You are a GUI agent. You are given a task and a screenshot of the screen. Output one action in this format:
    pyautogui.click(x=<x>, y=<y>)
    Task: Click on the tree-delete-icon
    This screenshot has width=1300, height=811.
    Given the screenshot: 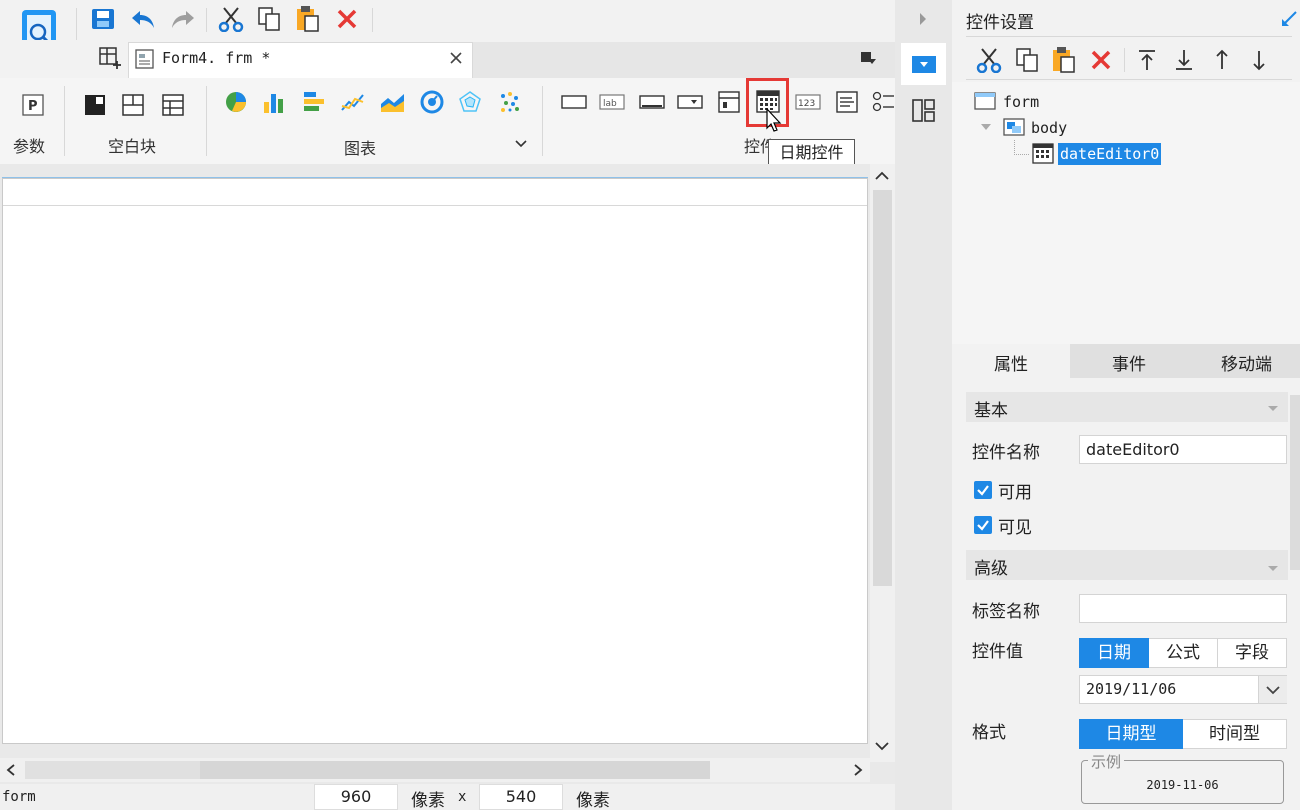 What is the action you would take?
    pyautogui.click(x=1101, y=60)
    